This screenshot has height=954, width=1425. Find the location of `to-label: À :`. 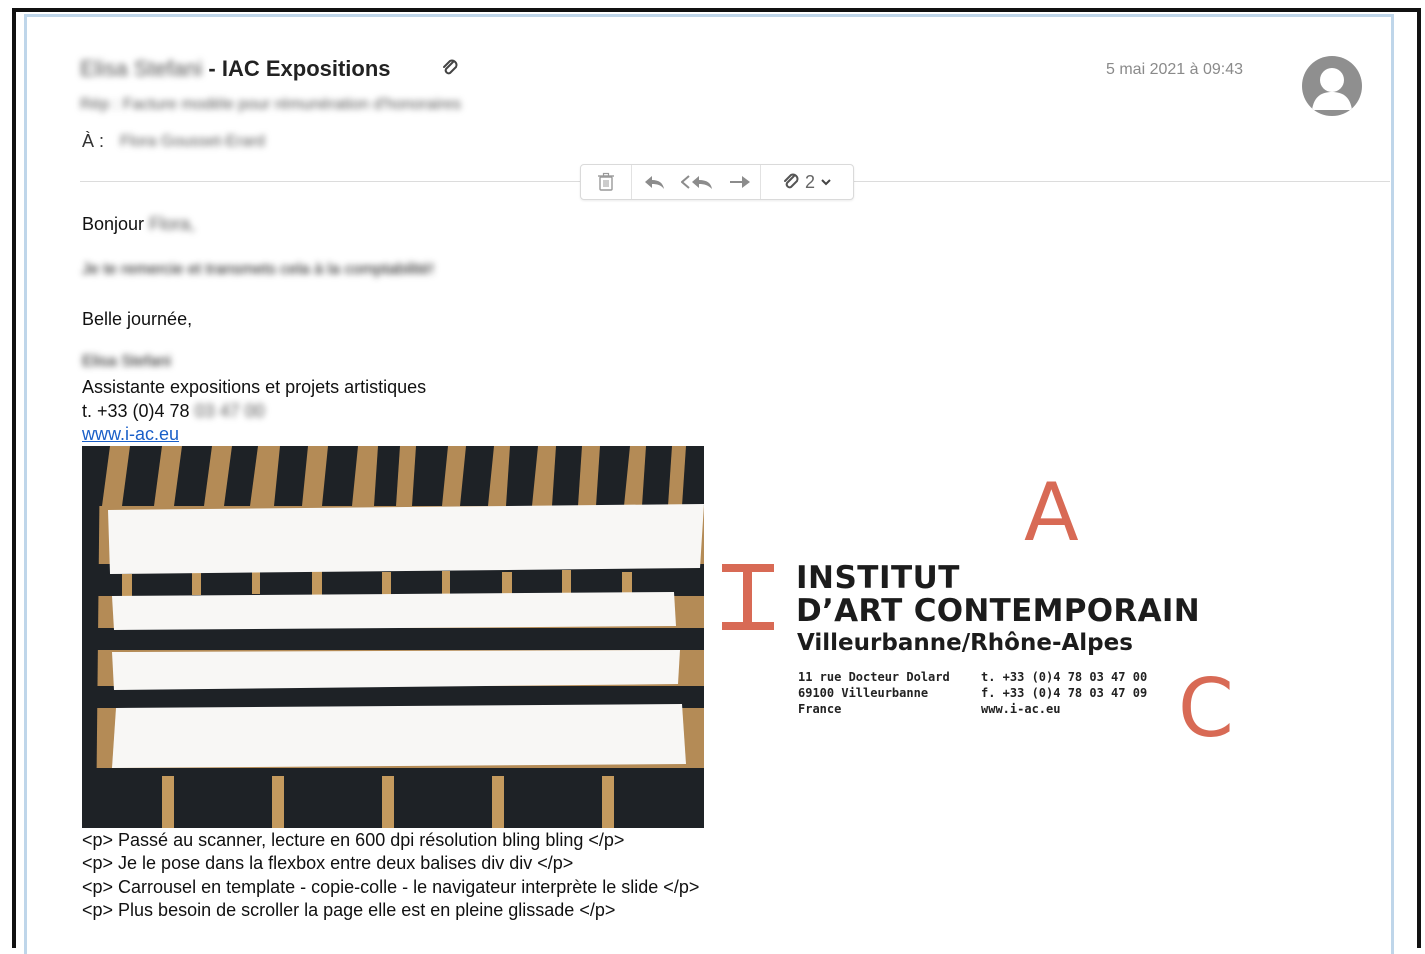

to-label: À : is located at coordinates (93, 141).